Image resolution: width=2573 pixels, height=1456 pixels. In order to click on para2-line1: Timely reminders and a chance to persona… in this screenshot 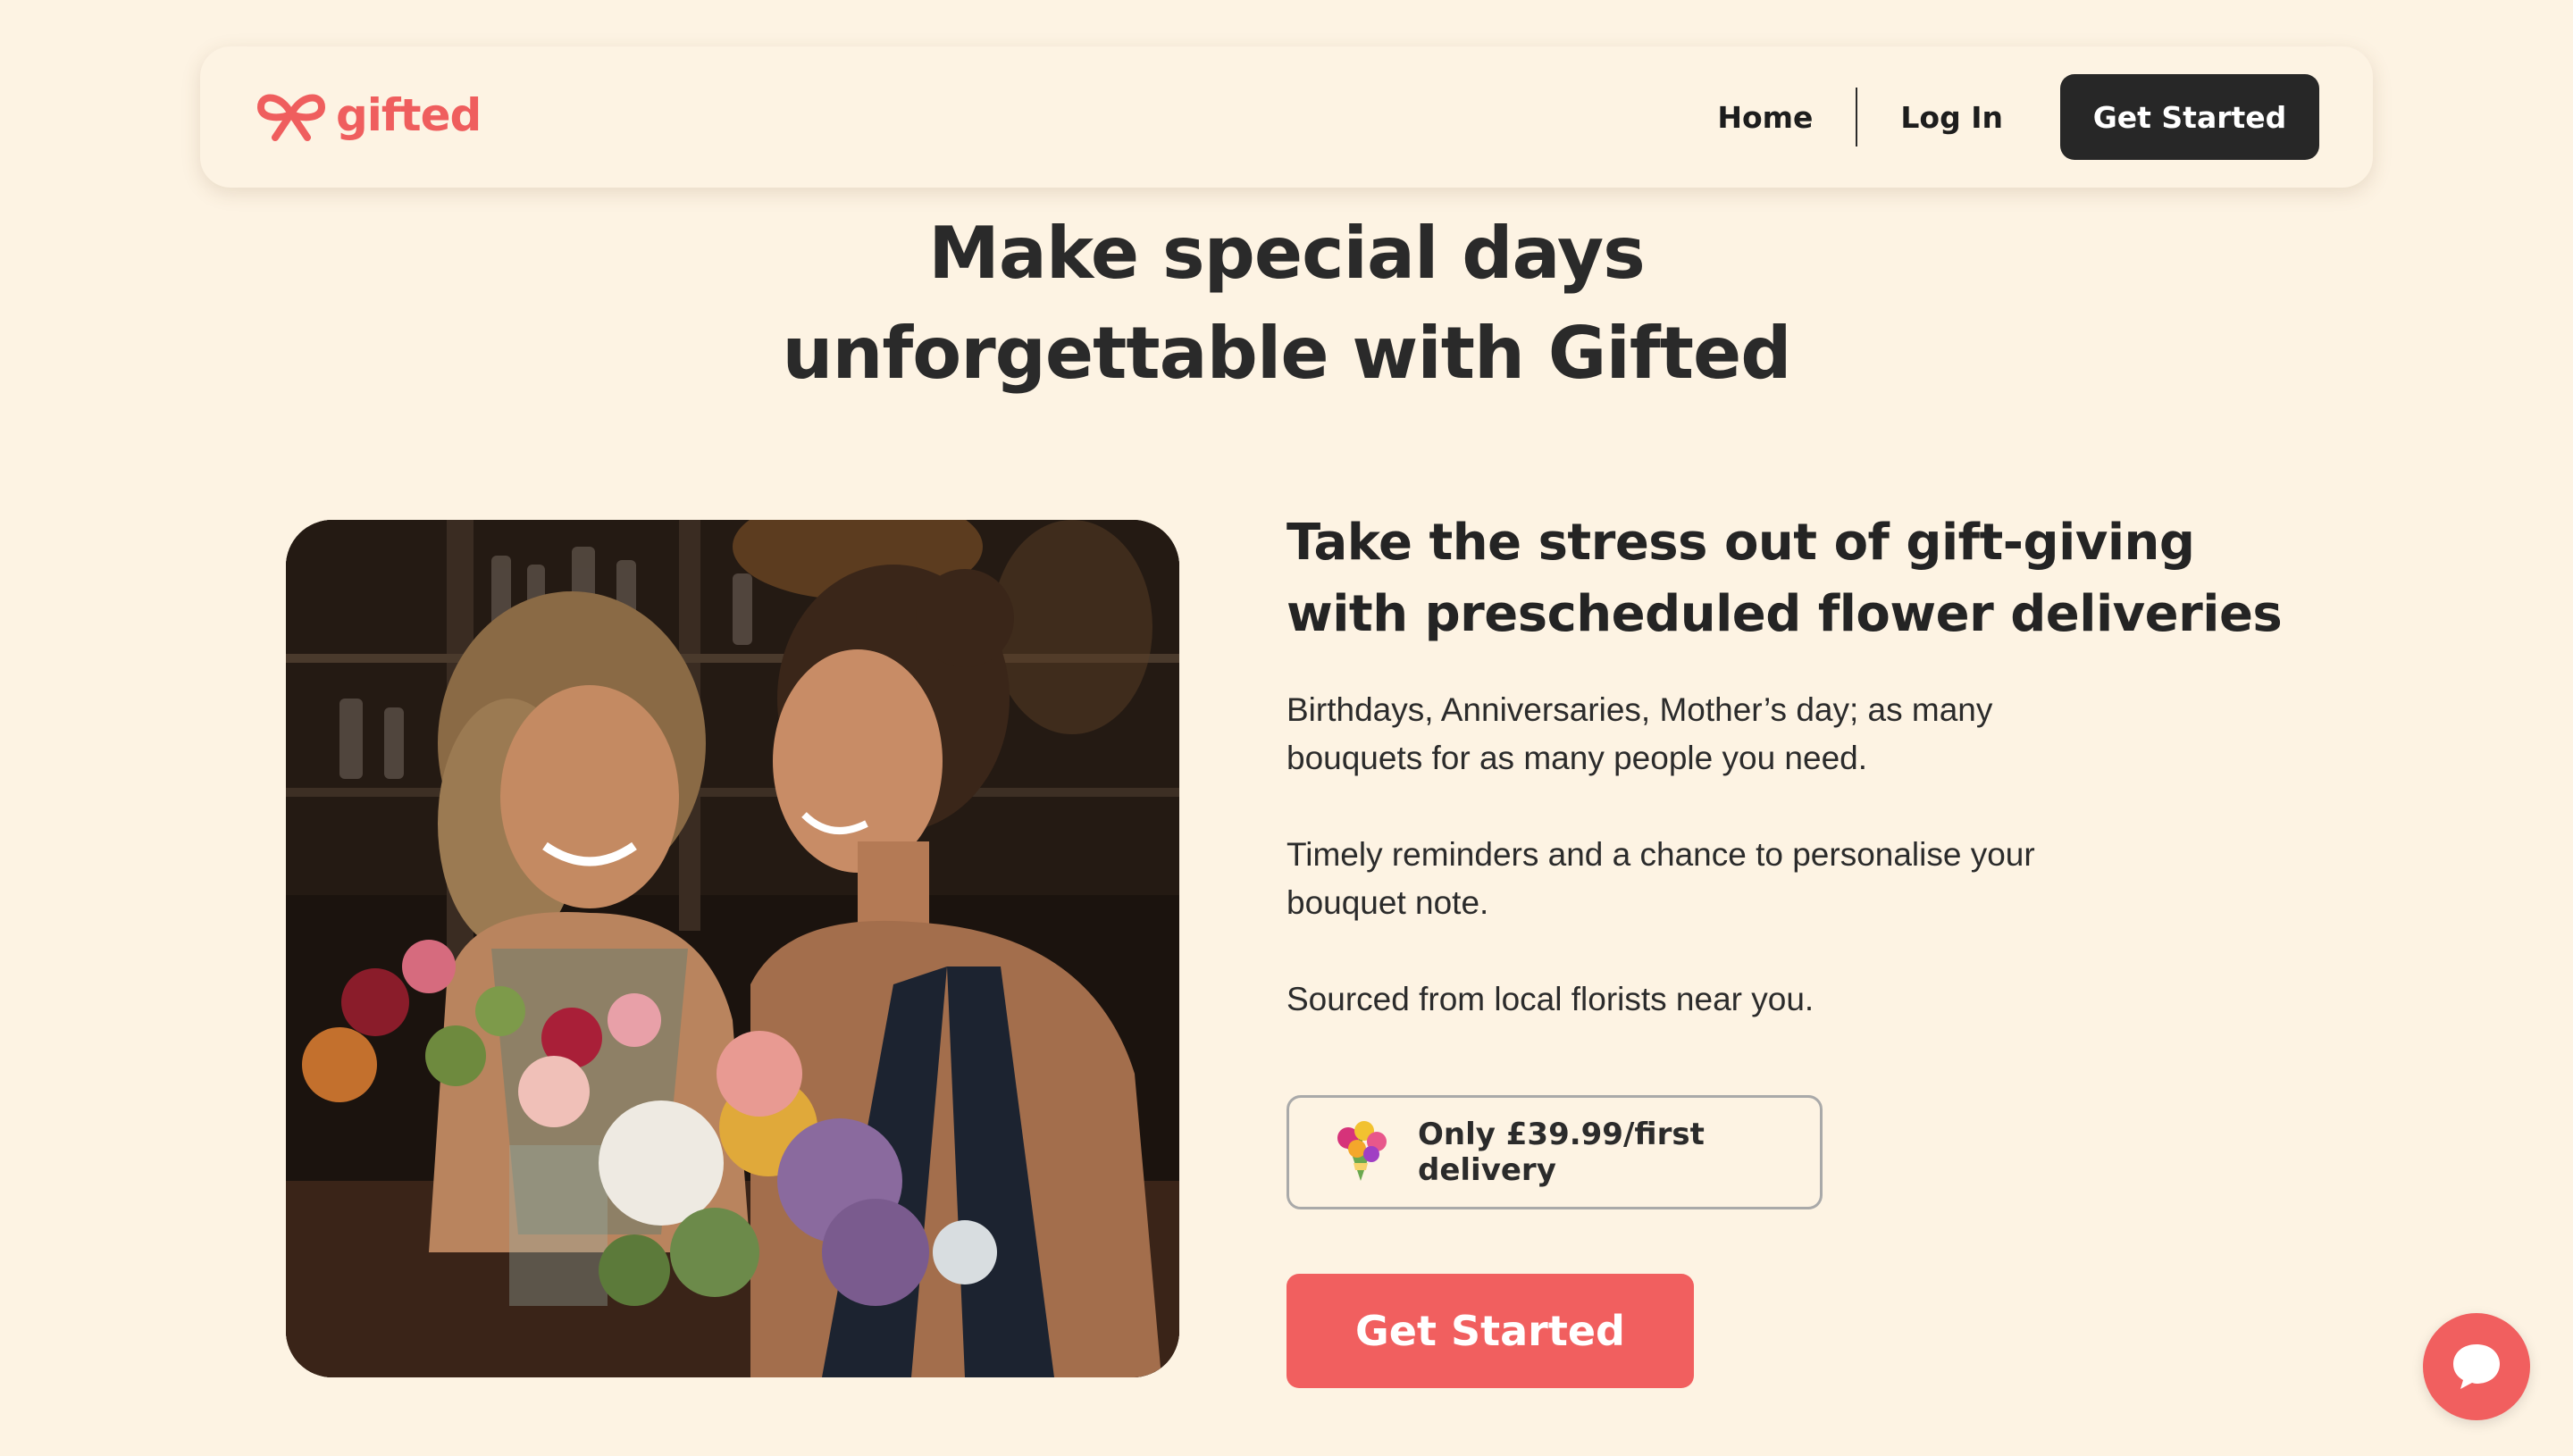, I will do `click(1660, 854)`.